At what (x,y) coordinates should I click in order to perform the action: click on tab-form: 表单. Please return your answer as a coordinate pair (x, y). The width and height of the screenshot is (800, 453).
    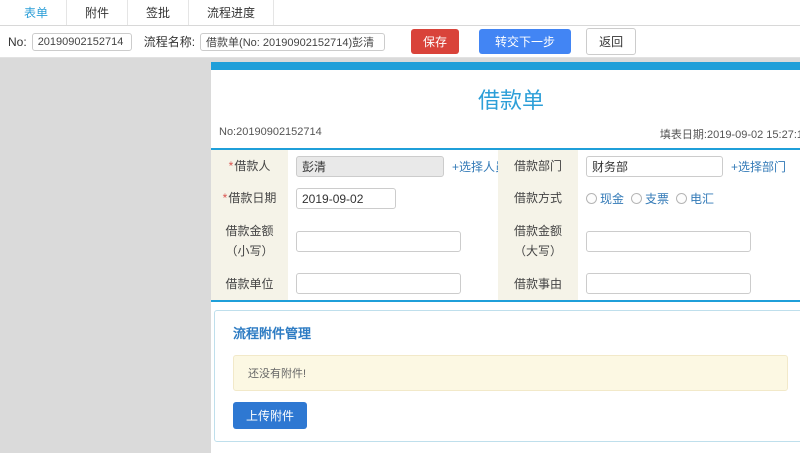
    Looking at the image, I should click on (37, 12).